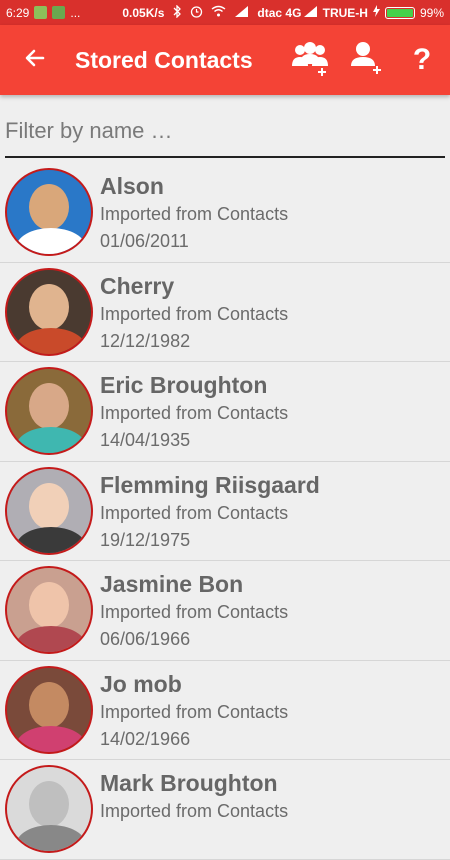 This screenshot has height=860, width=450. I want to click on contact-row: Jo mob Imported from Contacts 14/02/1966, so click(225, 710).